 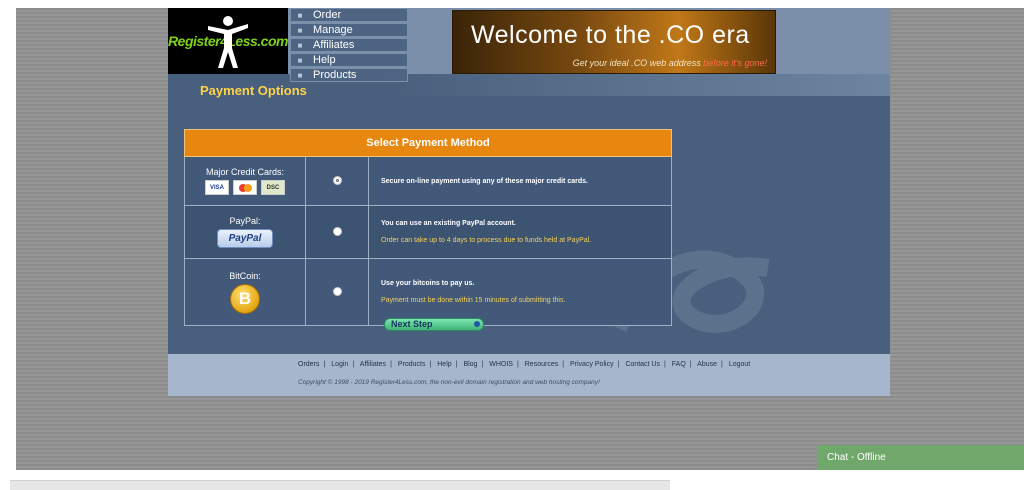 I want to click on nav-item-help: ■ Help, so click(x=349, y=60).